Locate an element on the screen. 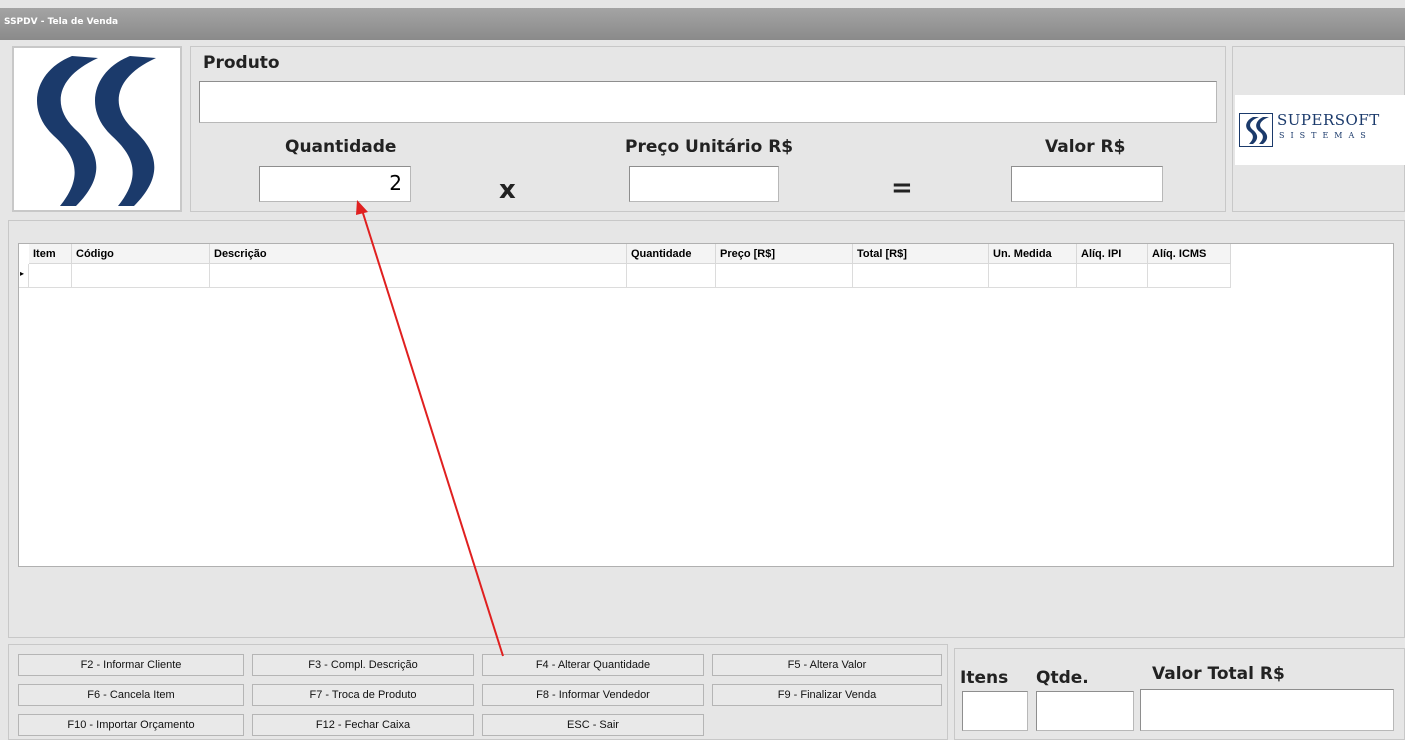 Image resolution: width=1405 pixels, height=740 pixels. annotation-arrow is located at coordinates (430, 428).